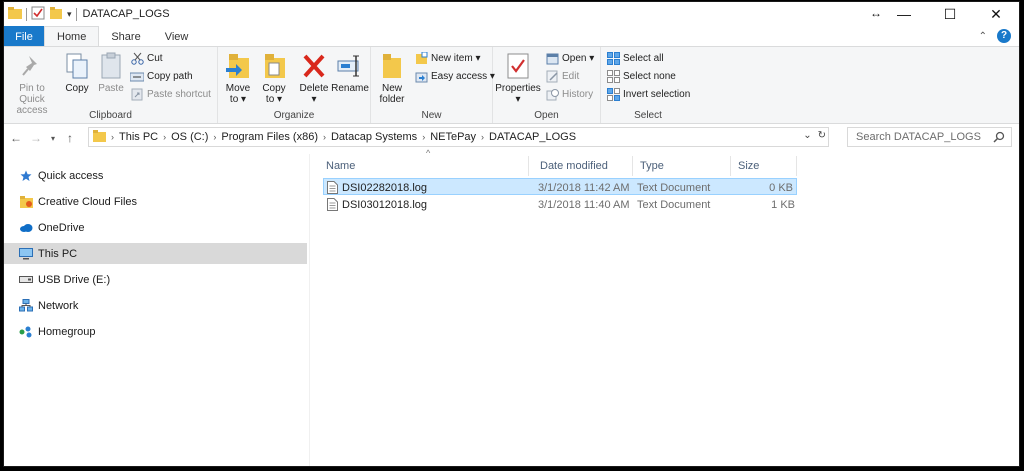 The image size is (1024, 471). I want to click on column-header-type: Type, so click(682, 166).